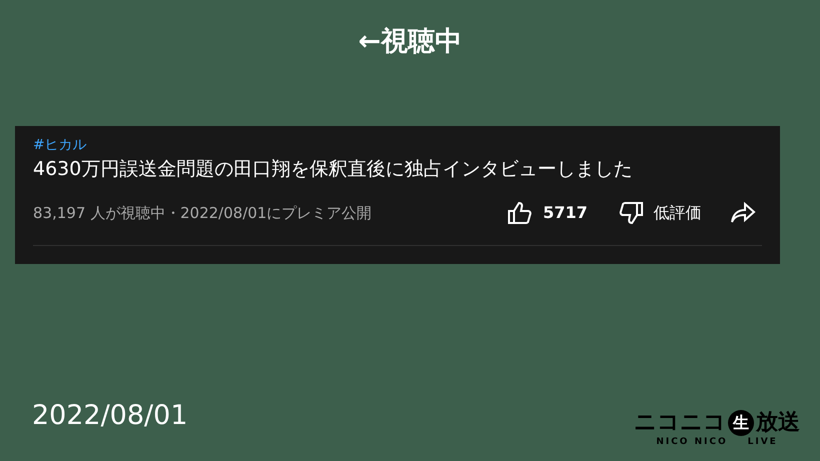 The width and height of the screenshot is (820, 461). I want to click on logo-badge: 生, so click(741, 423).